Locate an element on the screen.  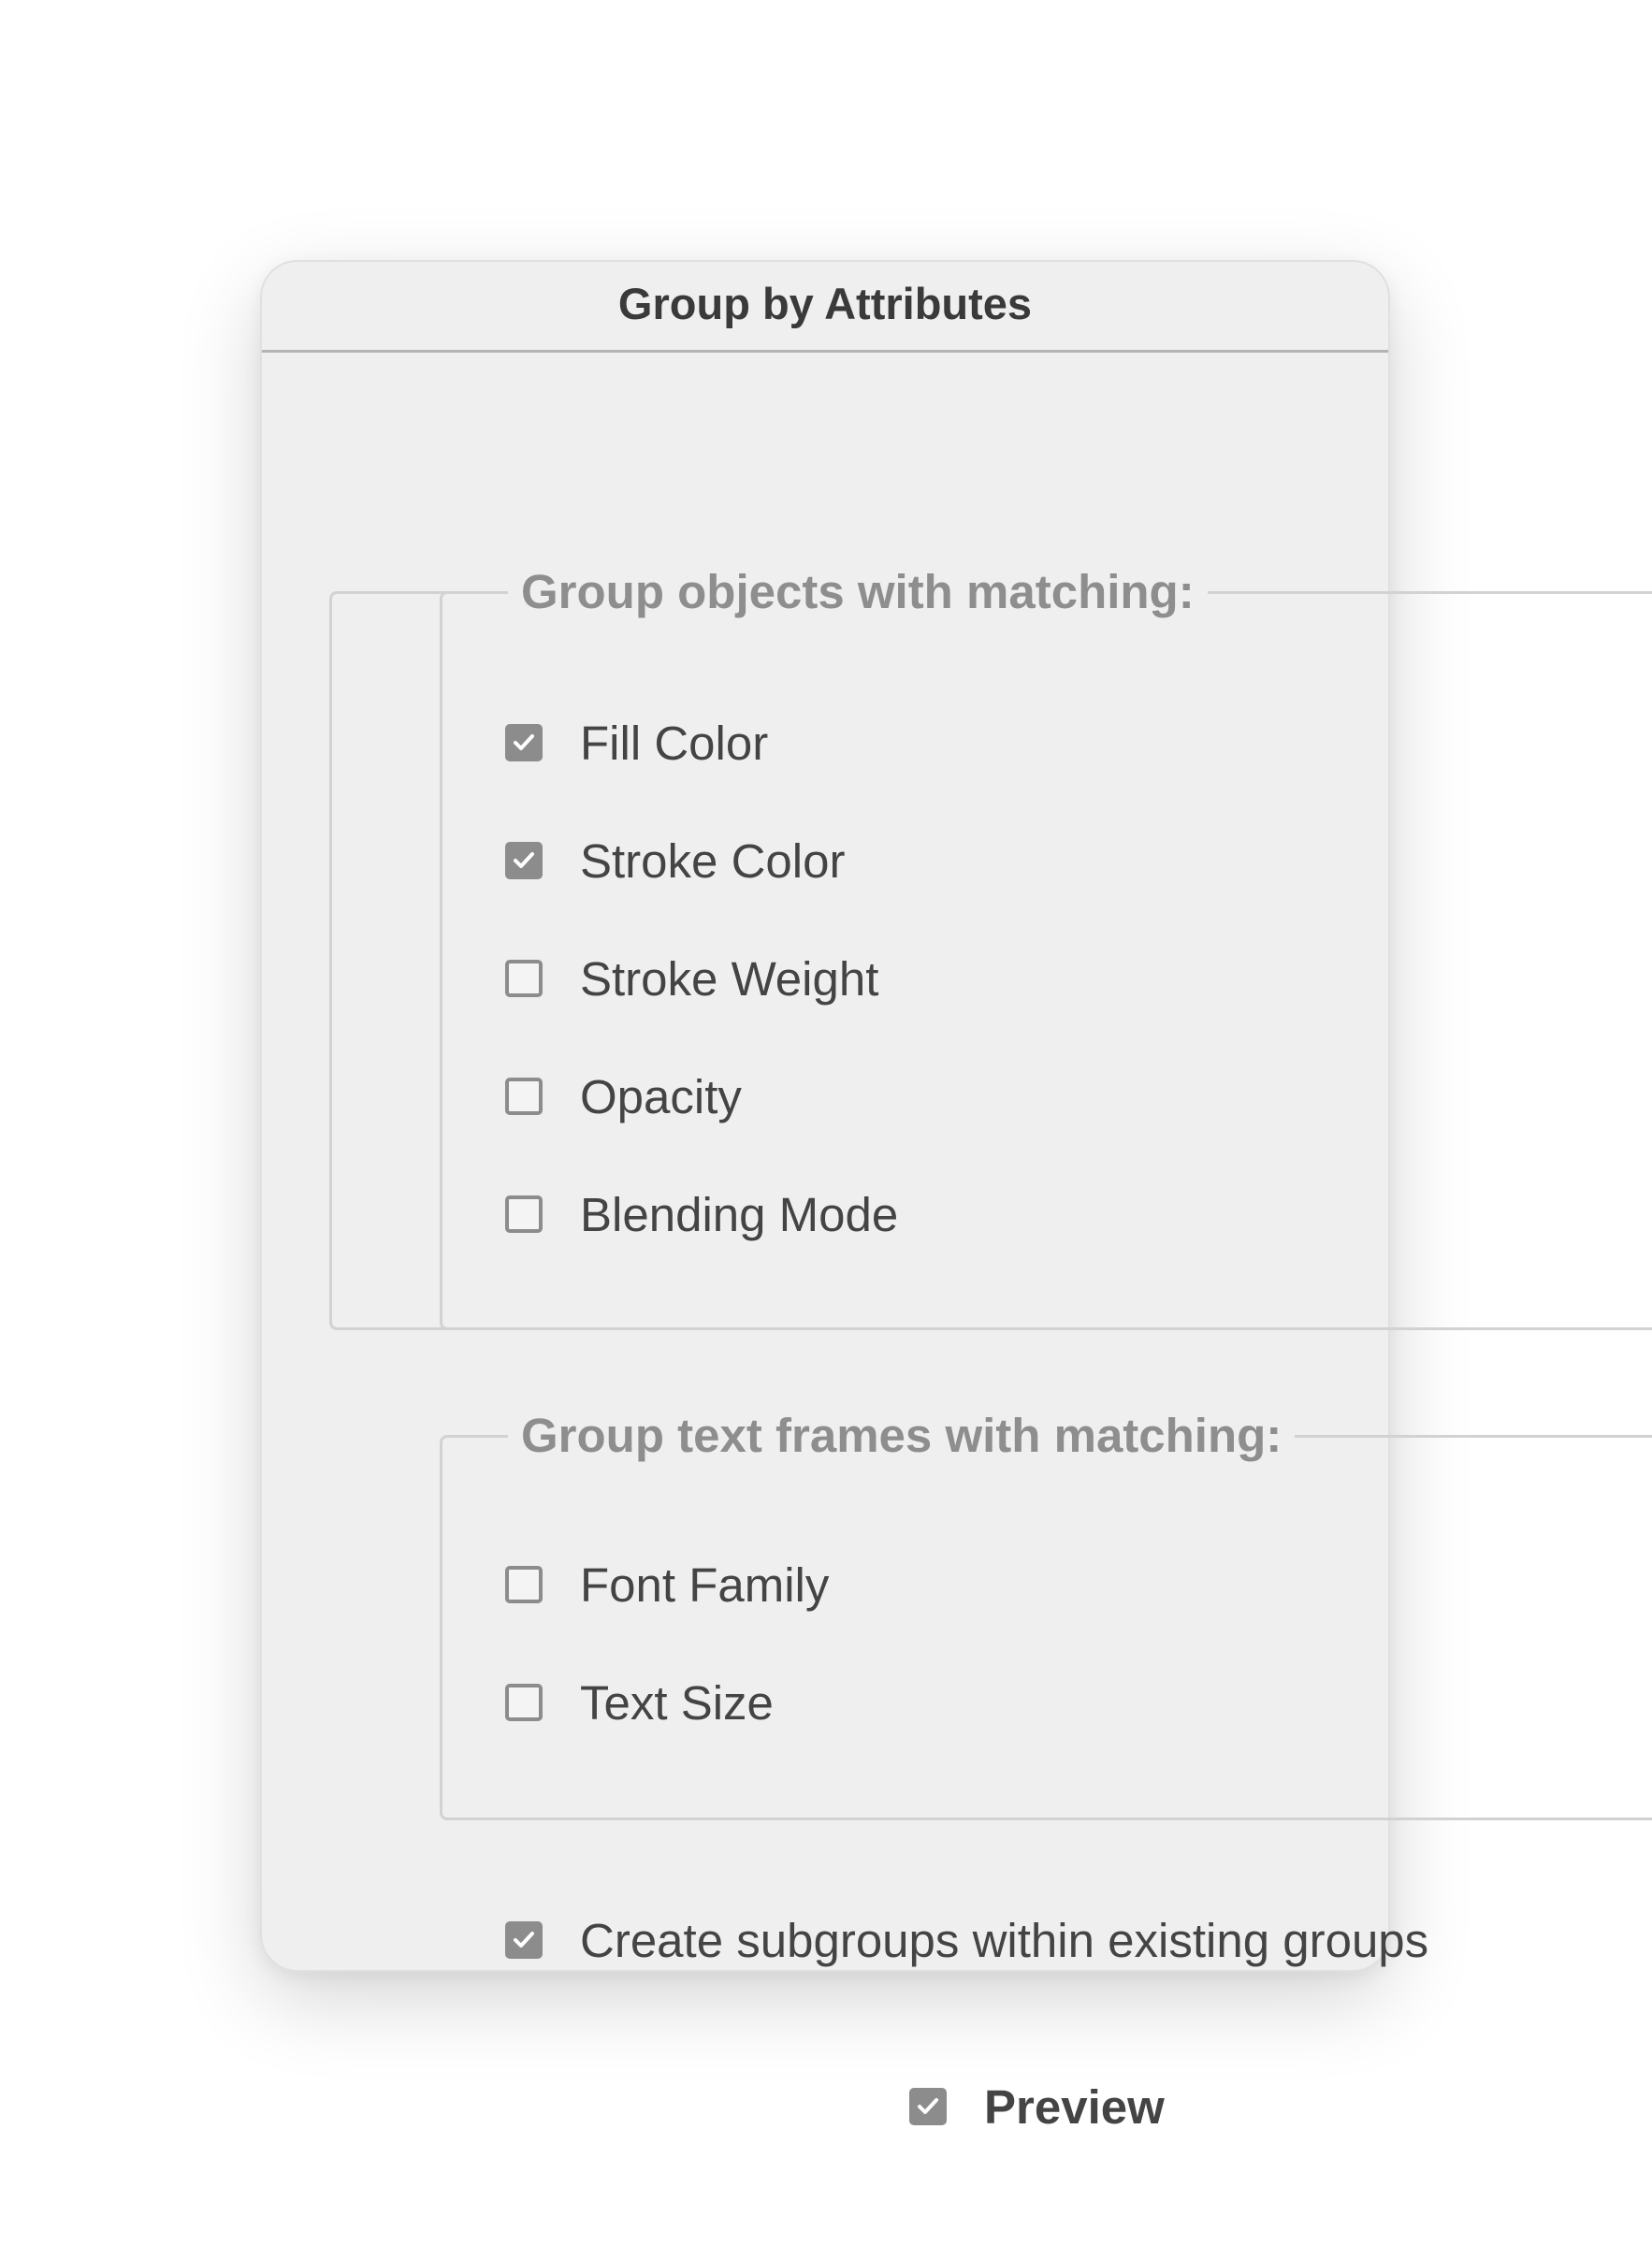
option-fill-color: Fill Color is located at coordinates (636, 743).